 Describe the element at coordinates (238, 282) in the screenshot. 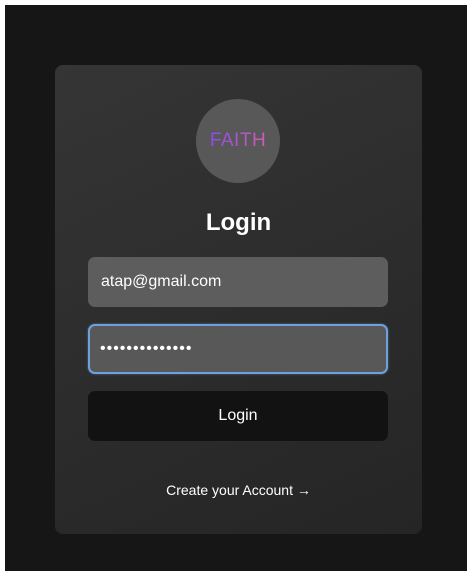

I see `email-field` at that location.